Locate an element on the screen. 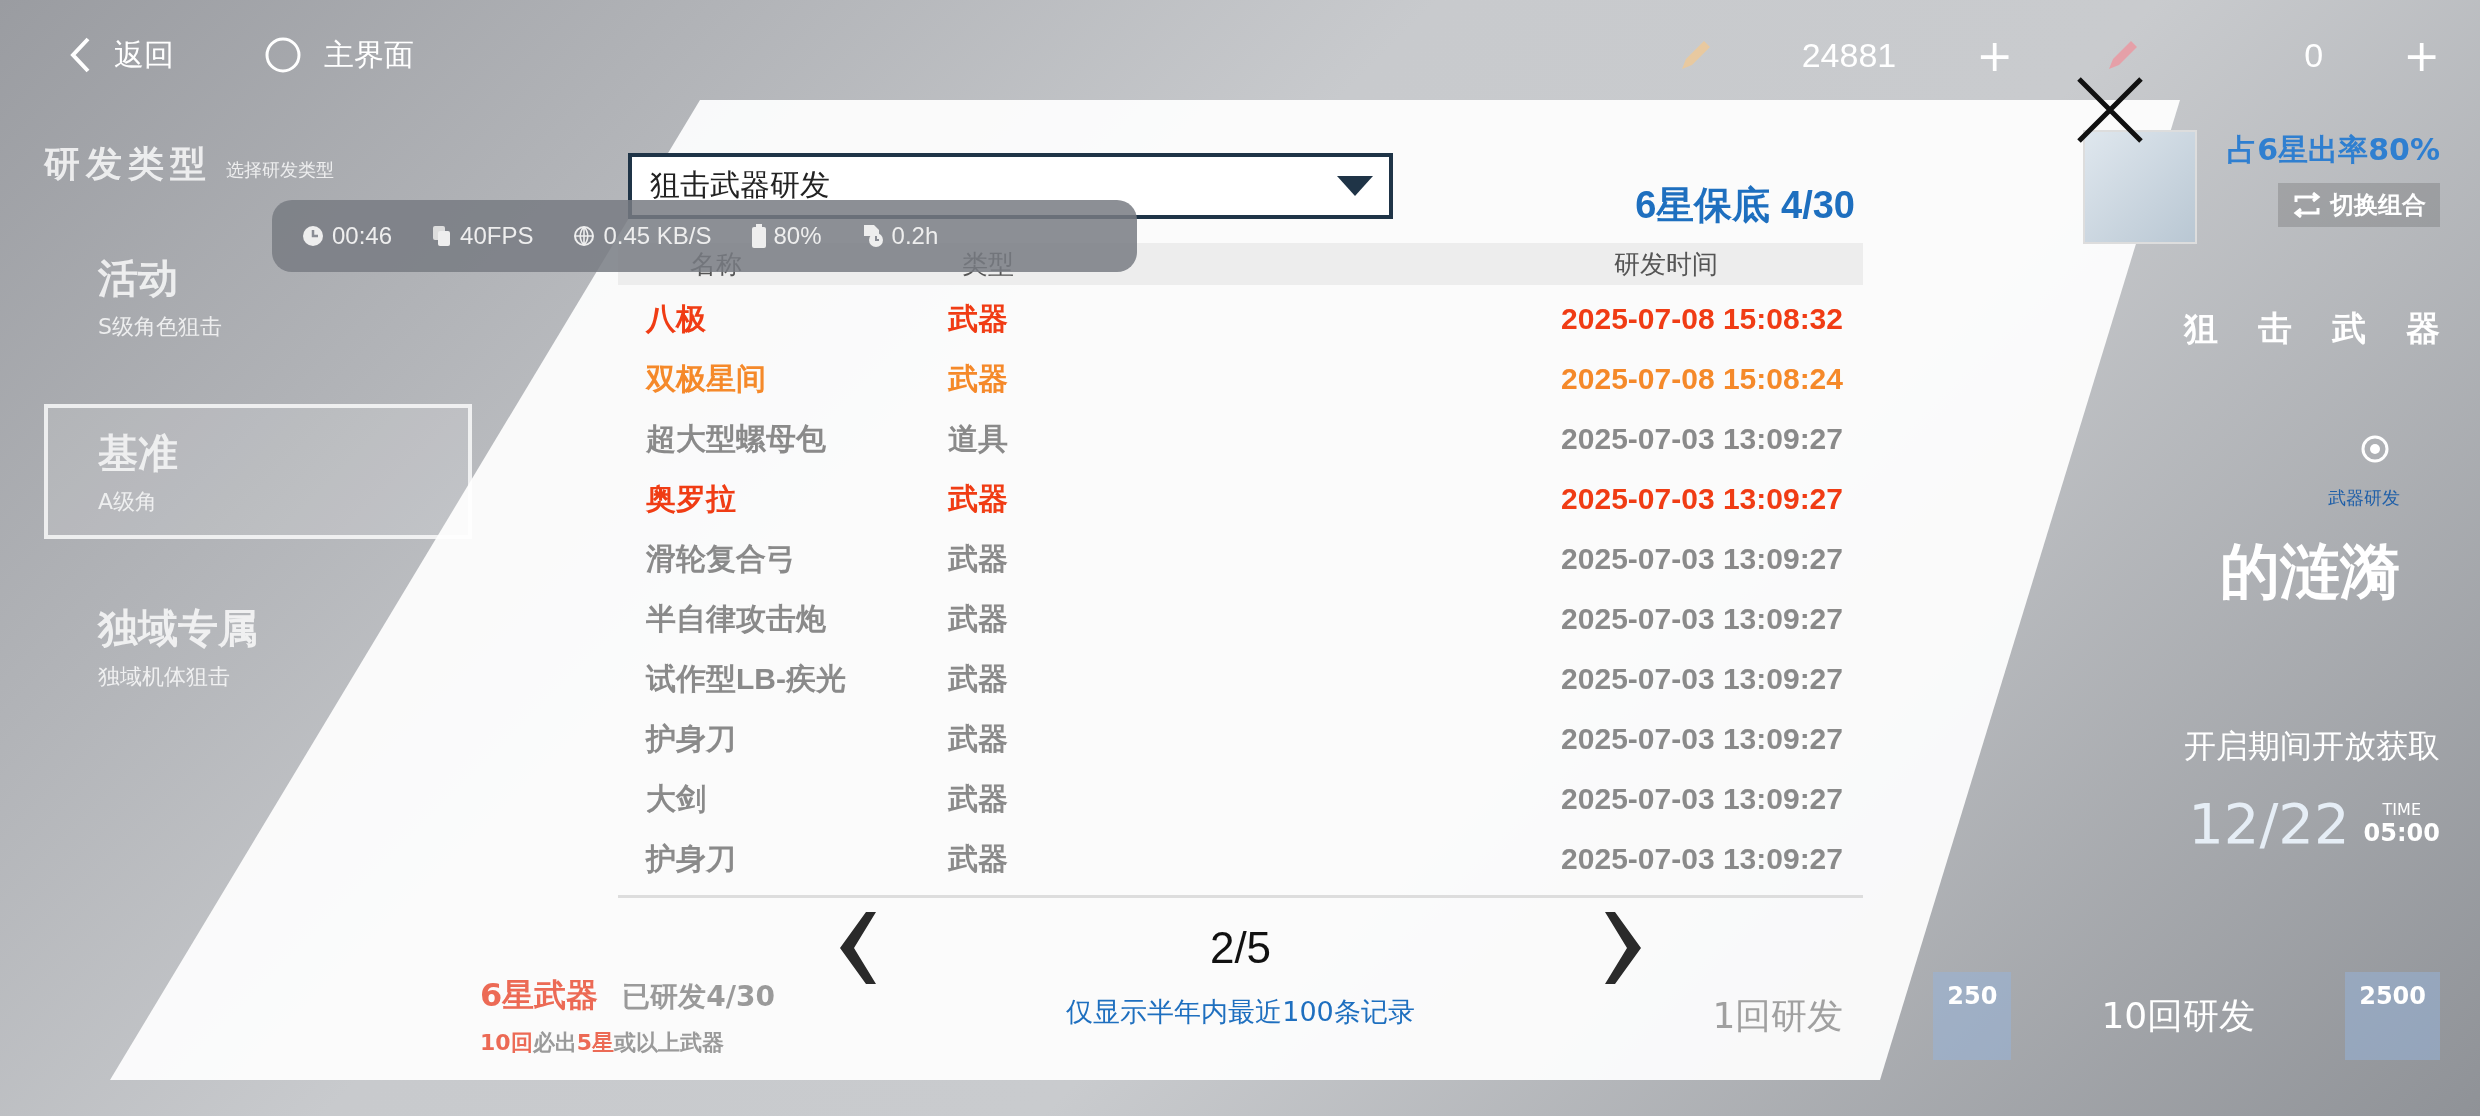 The image size is (2480, 1116). close-icon is located at coordinates (2110, 110).